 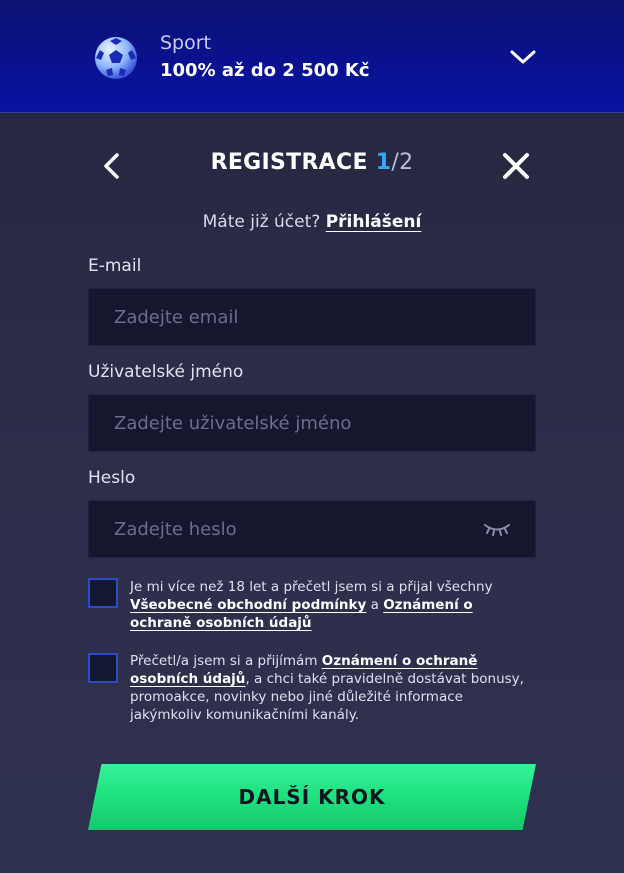 I want to click on marketing-text-before: Přečetl/a jsem si a přijímám, so click(x=226, y=661).